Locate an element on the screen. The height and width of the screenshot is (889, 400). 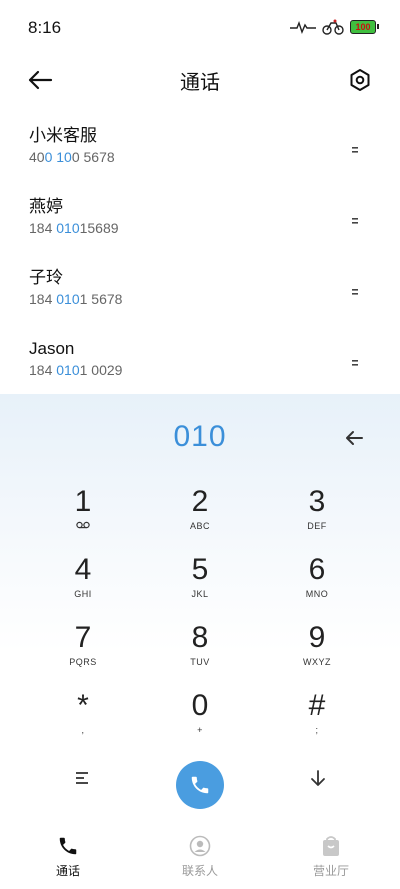
key-5: 5 JKL is located at coordinates (200, 582).